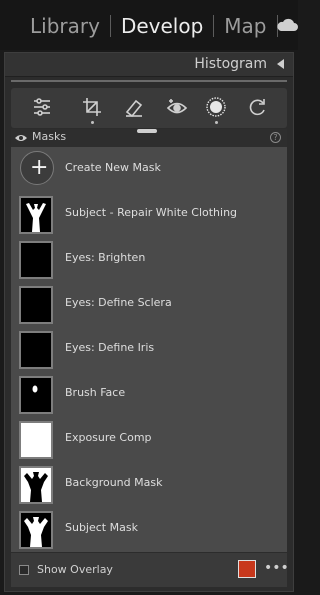  What do you see at coordinates (149, 394) in the screenshot?
I see `list-item: Brush Face` at bounding box center [149, 394].